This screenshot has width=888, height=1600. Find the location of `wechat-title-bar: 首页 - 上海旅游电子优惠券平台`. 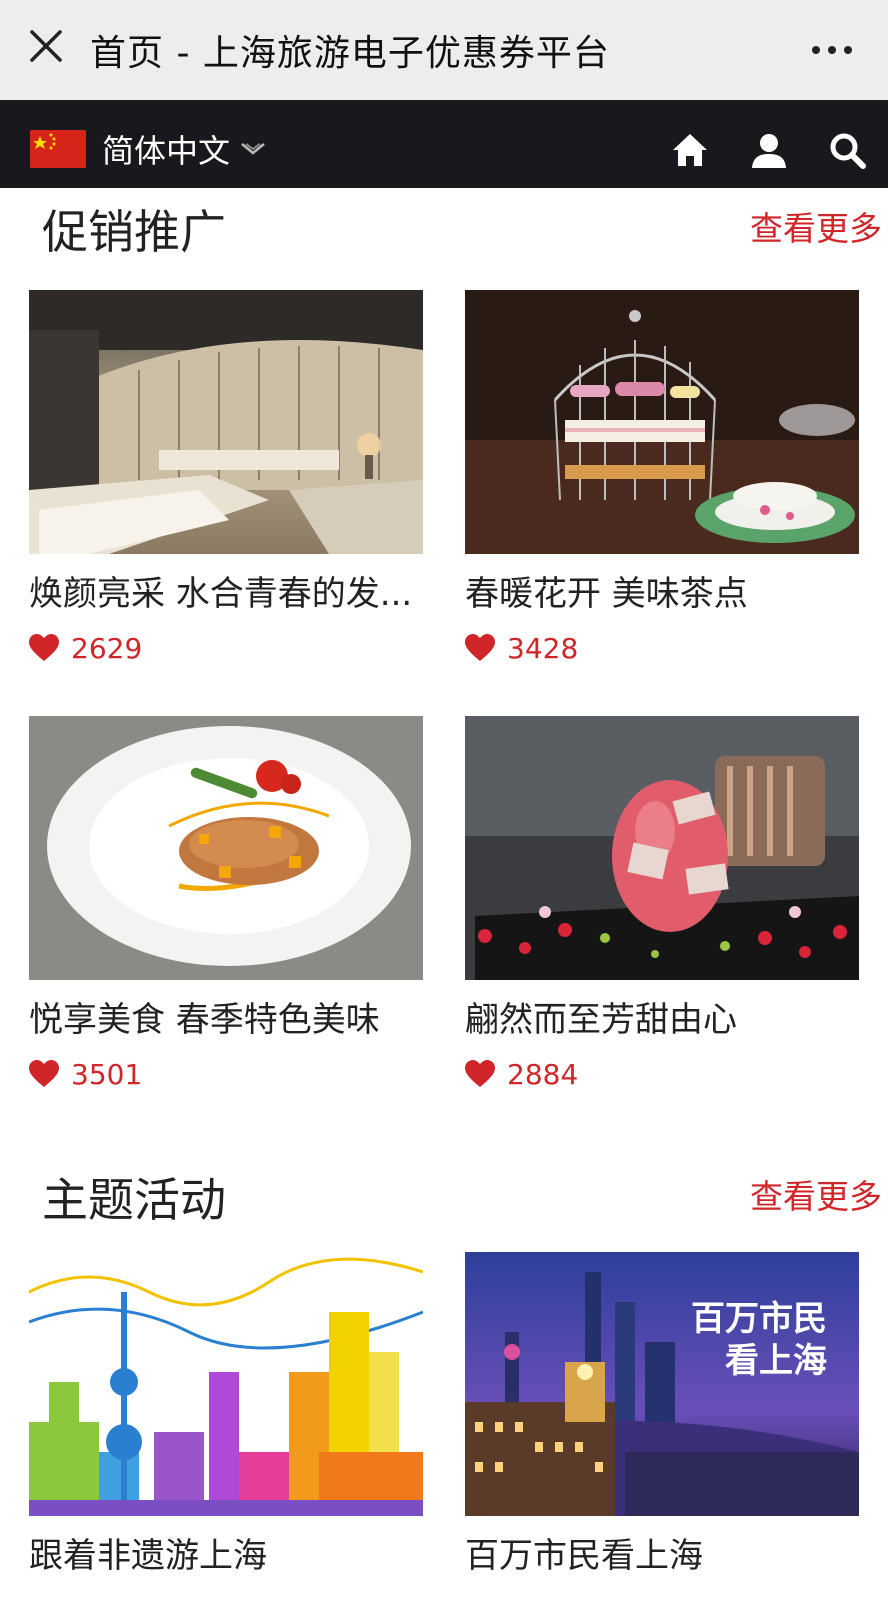

wechat-title-bar: 首页 - 上海旅游电子优惠券平台 is located at coordinates (444, 50).